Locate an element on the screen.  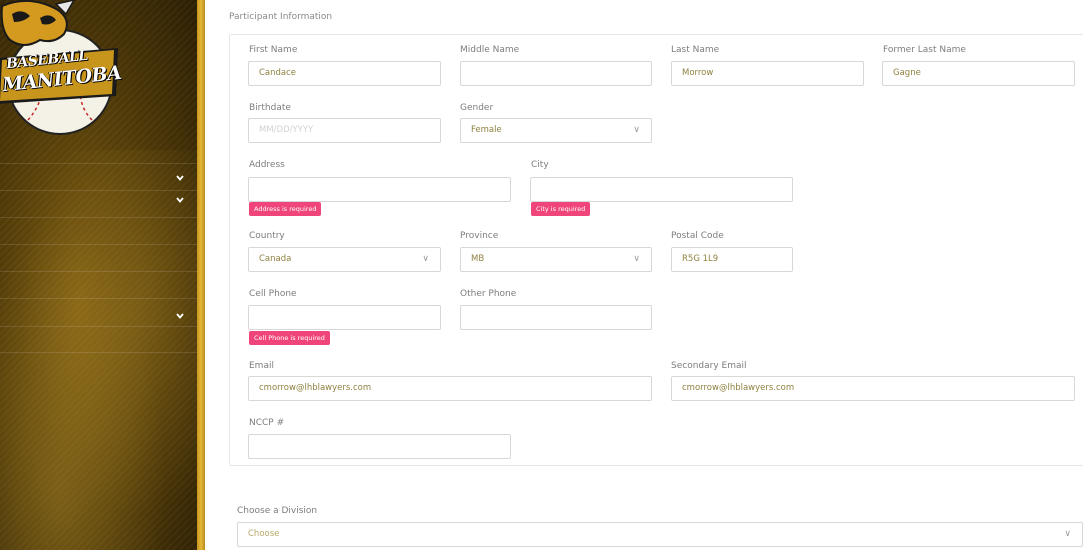
secondary-email-field: cmorrow@lhblawyers.com is located at coordinates (873, 388).